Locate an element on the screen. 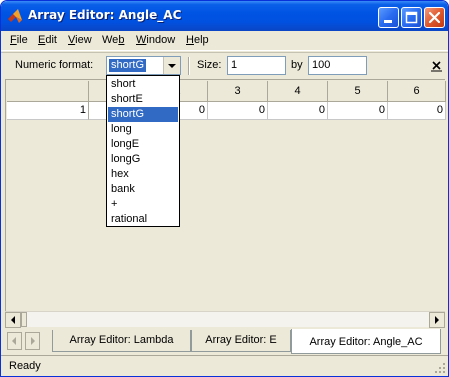 The image size is (449, 377). format-option-long: long is located at coordinates (143, 129).